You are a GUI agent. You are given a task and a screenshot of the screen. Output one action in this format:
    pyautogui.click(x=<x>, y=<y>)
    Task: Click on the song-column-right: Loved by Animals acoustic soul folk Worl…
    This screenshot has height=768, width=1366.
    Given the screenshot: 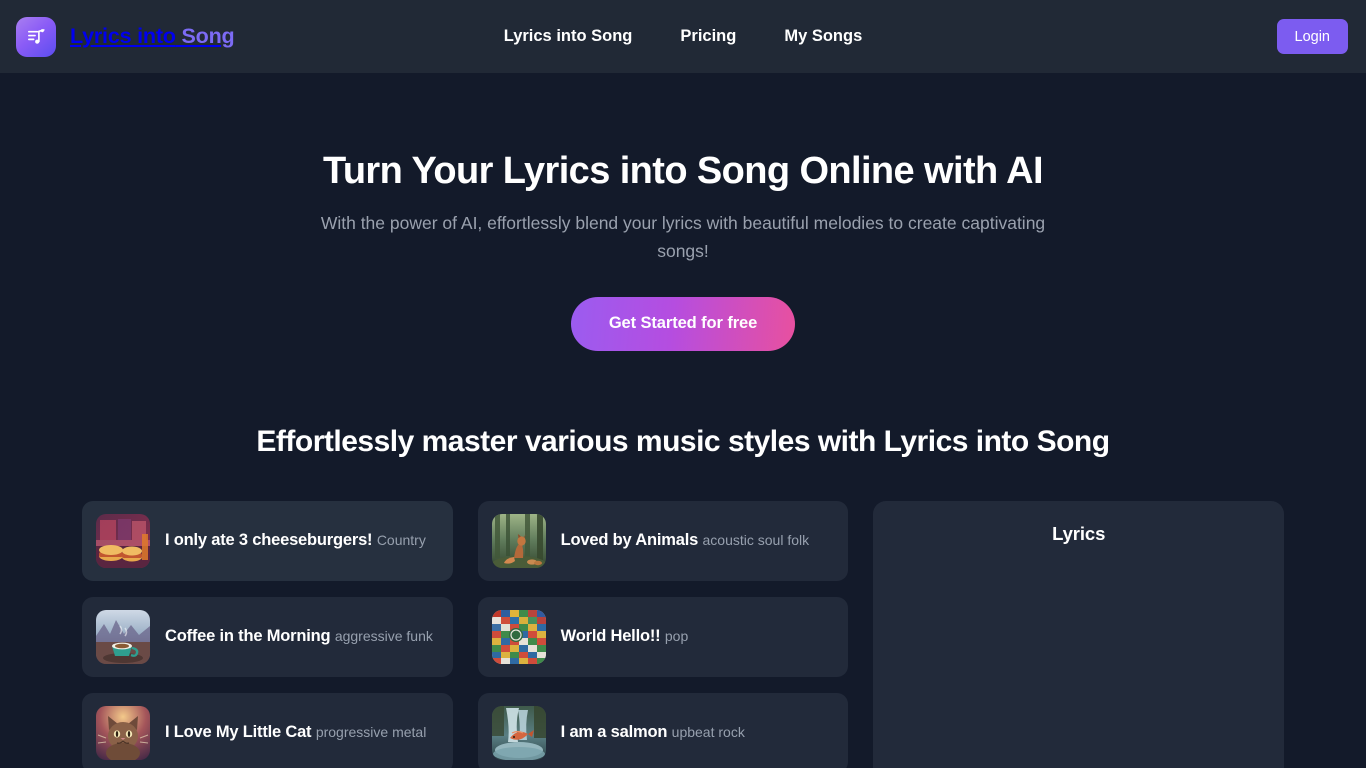 What is the action you would take?
    pyautogui.click(x=663, y=634)
    